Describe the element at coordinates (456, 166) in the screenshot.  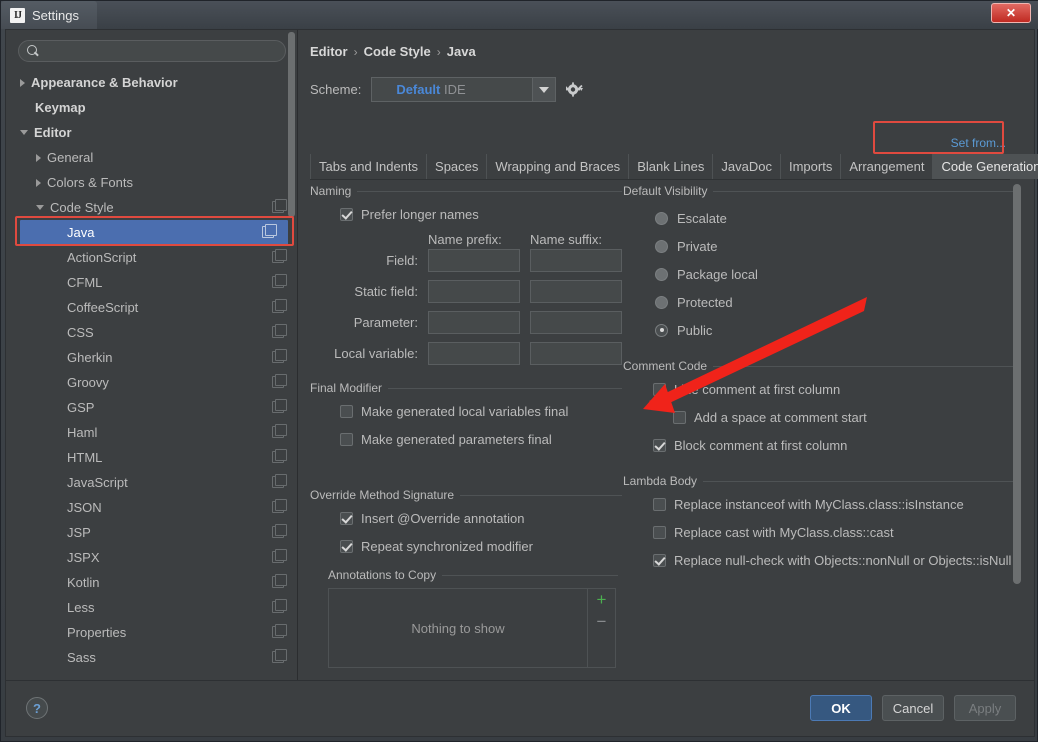
I see `tab-spaces: Spaces` at that location.